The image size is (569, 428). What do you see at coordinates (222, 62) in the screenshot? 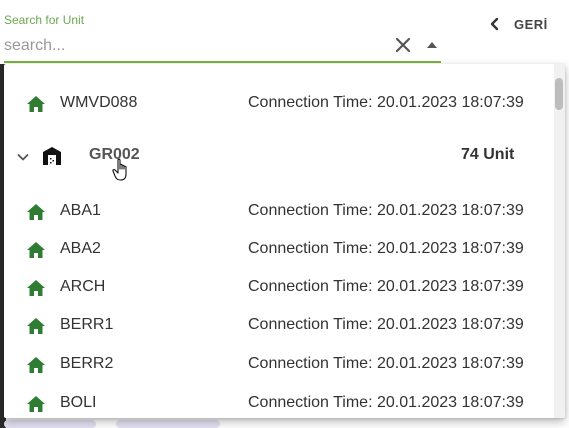
I see `search-underline` at bounding box center [222, 62].